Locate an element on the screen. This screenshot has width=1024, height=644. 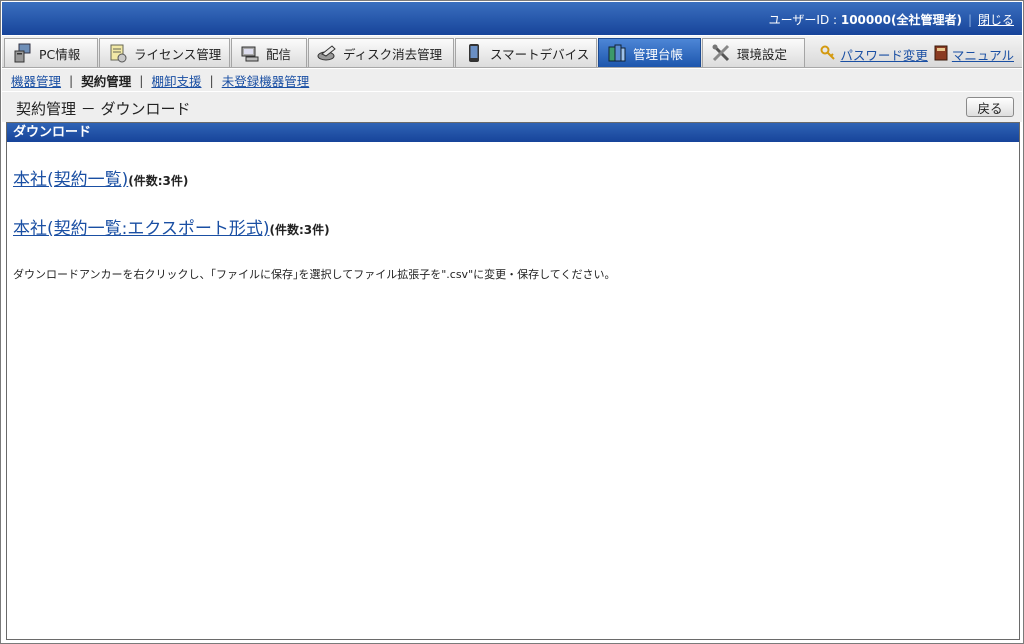
tab-ledger: 管理台帳 is located at coordinates (649, 52).